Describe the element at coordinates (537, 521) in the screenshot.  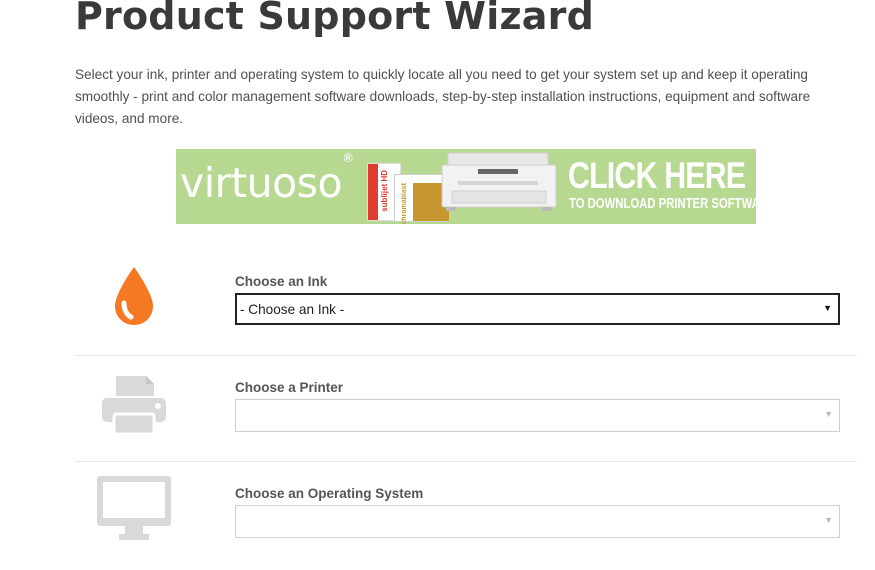
I see `os-select: ▼` at that location.